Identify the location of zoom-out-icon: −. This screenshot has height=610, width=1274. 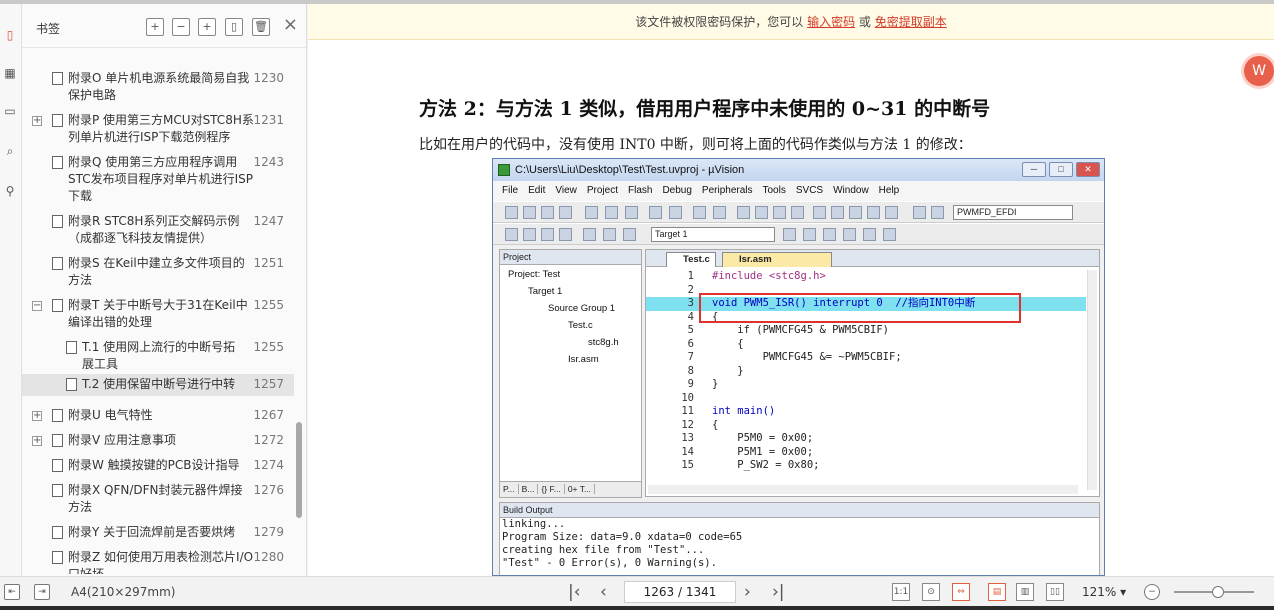
(1152, 592).